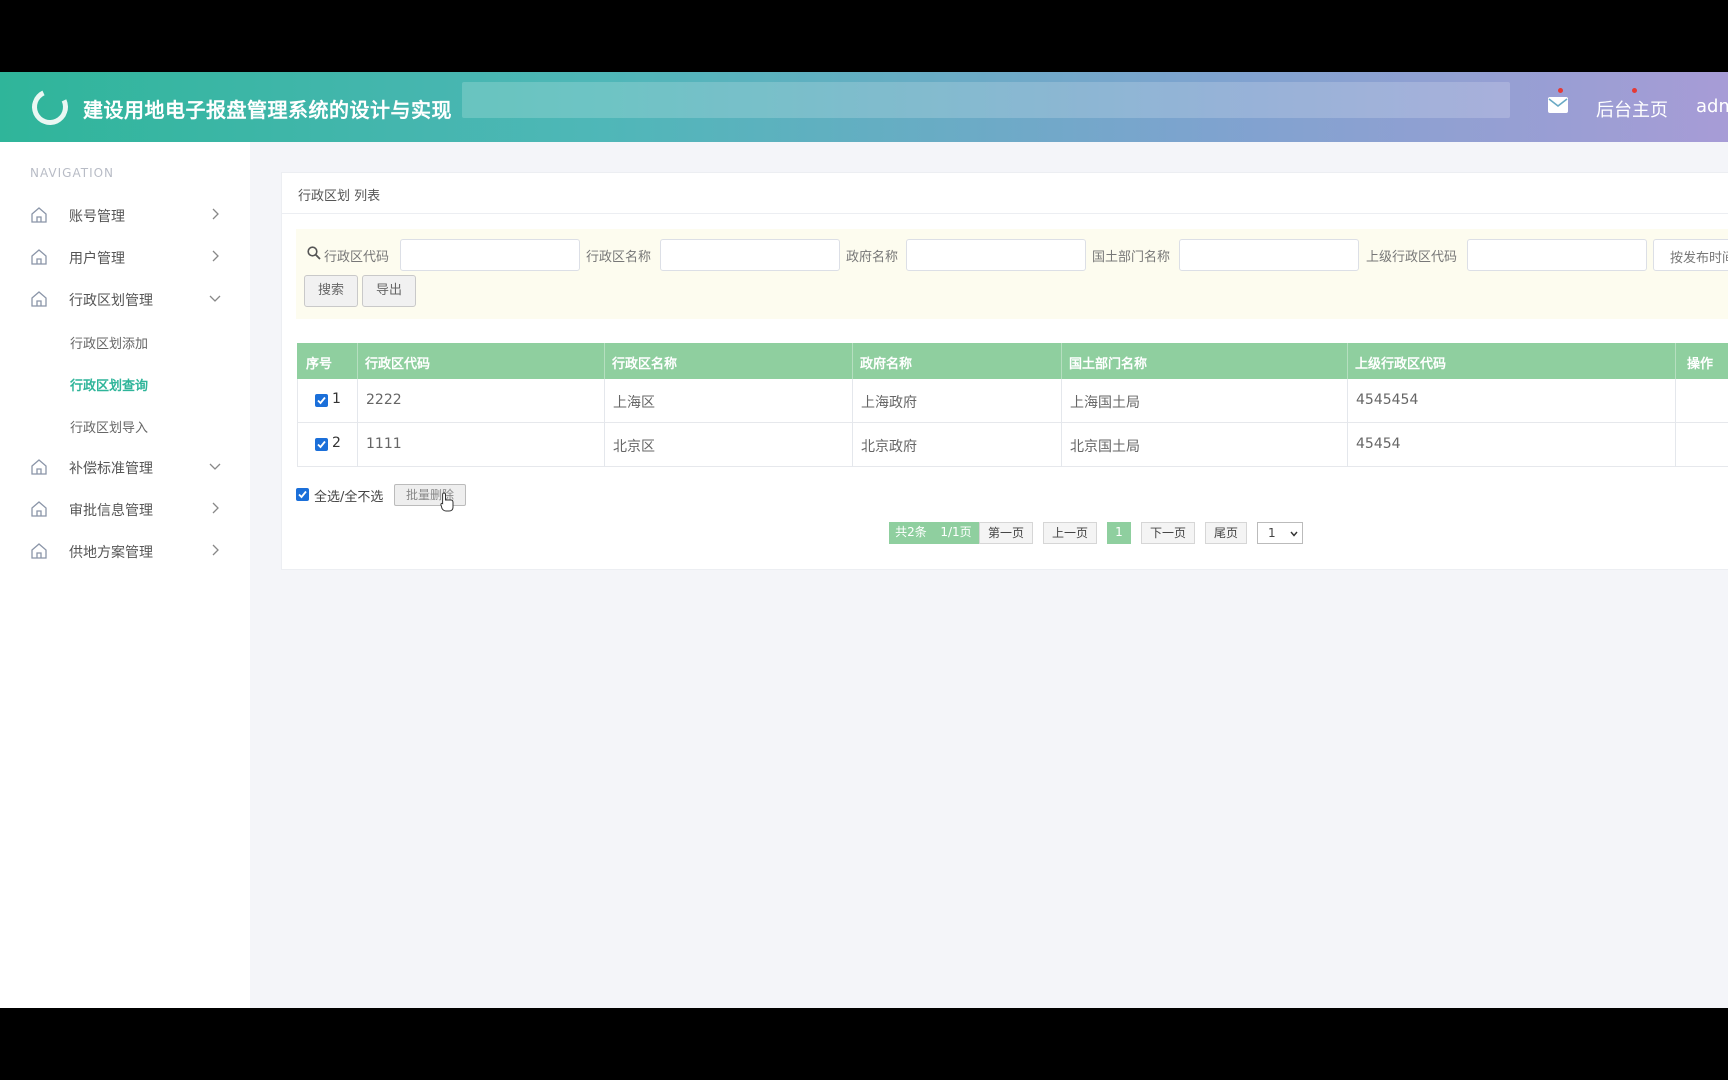 This screenshot has width=1728, height=1080. I want to click on sidebar-item-compensation: 补偿标准管理, so click(125, 467).